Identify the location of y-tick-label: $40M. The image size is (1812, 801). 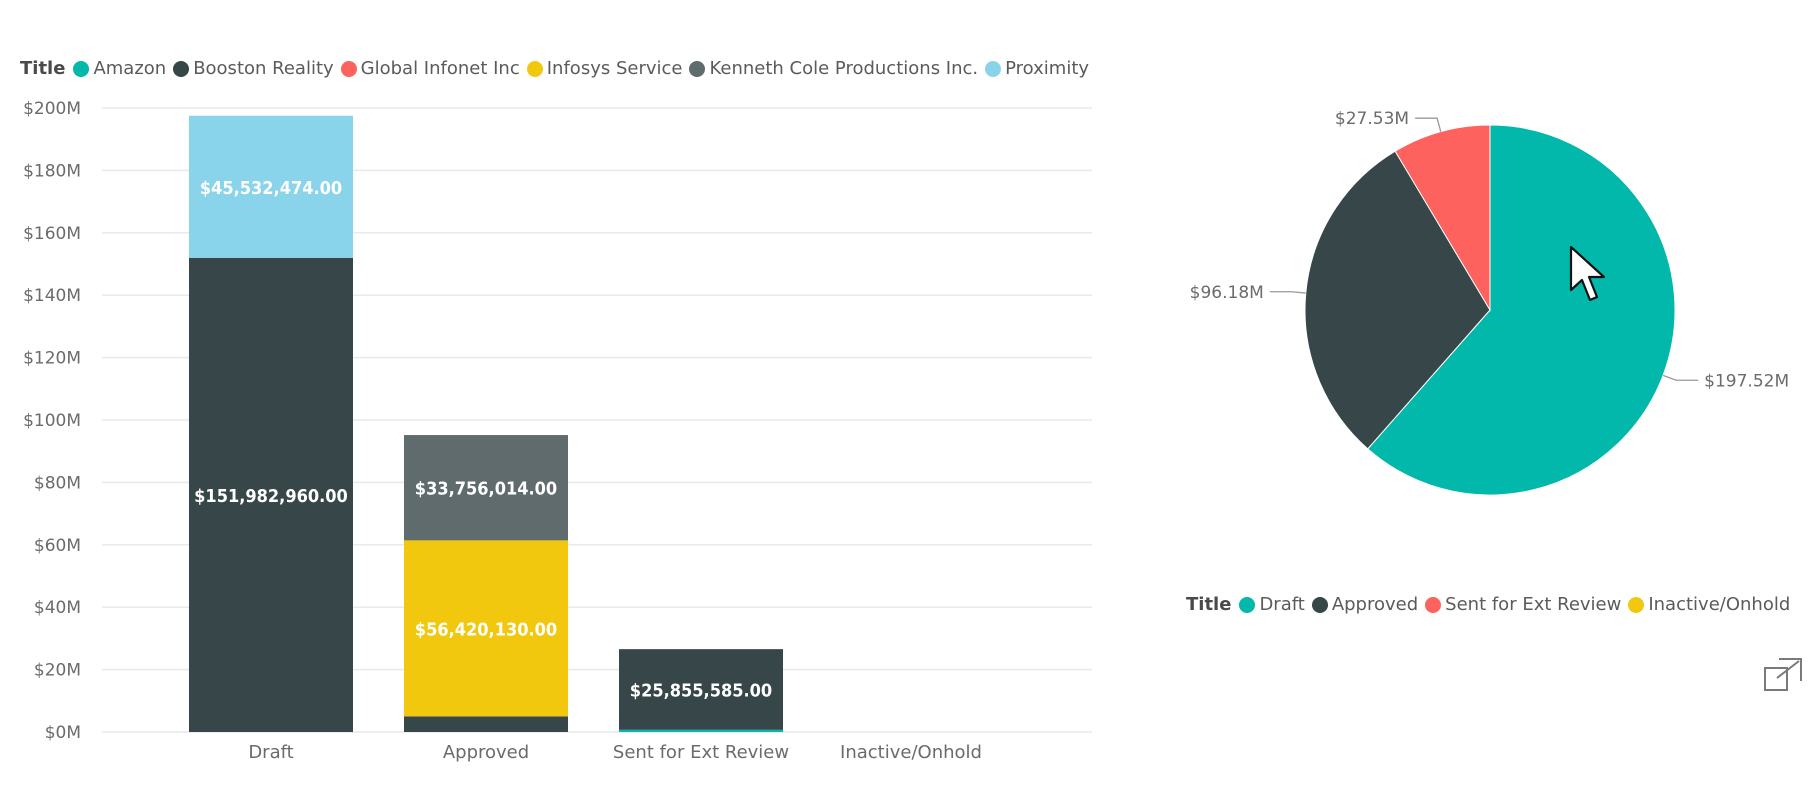
(57, 608).